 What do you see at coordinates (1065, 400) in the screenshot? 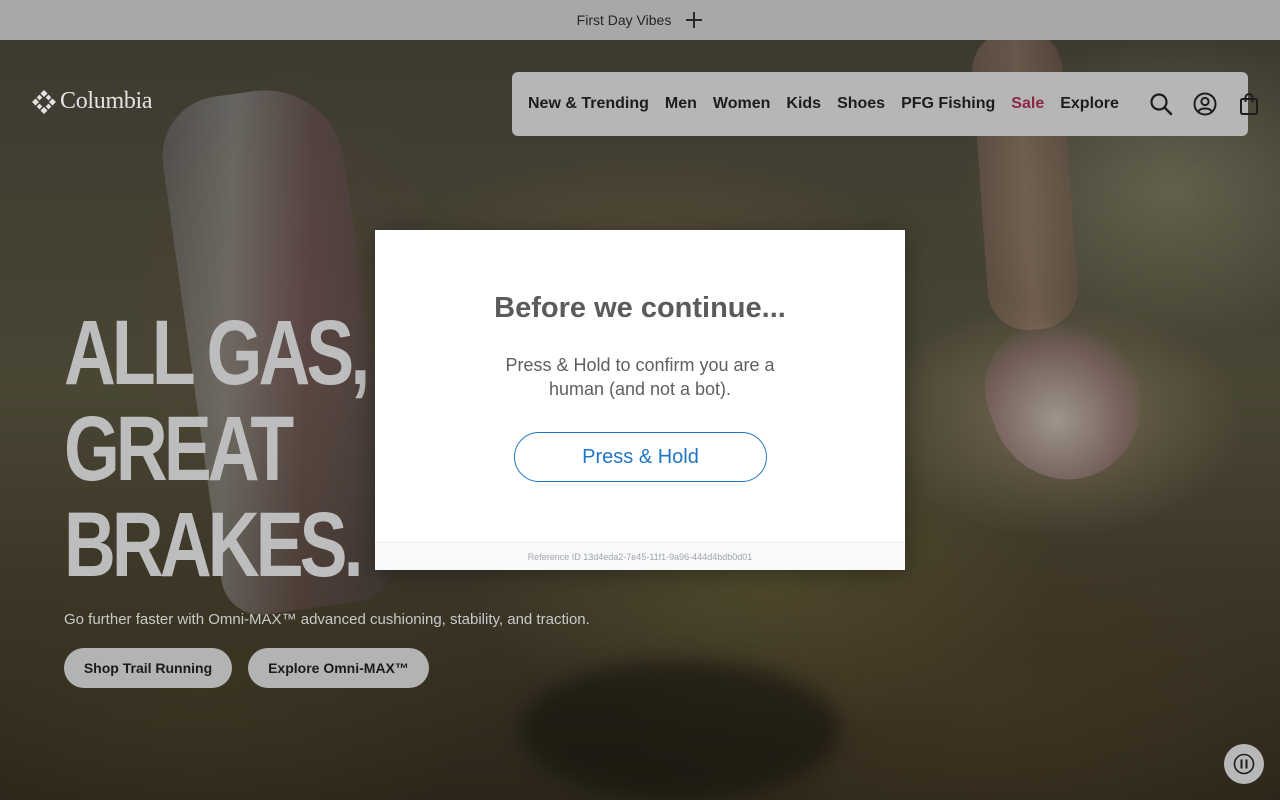
I see `hero-foot-image` at bounding box center [1065, 400].